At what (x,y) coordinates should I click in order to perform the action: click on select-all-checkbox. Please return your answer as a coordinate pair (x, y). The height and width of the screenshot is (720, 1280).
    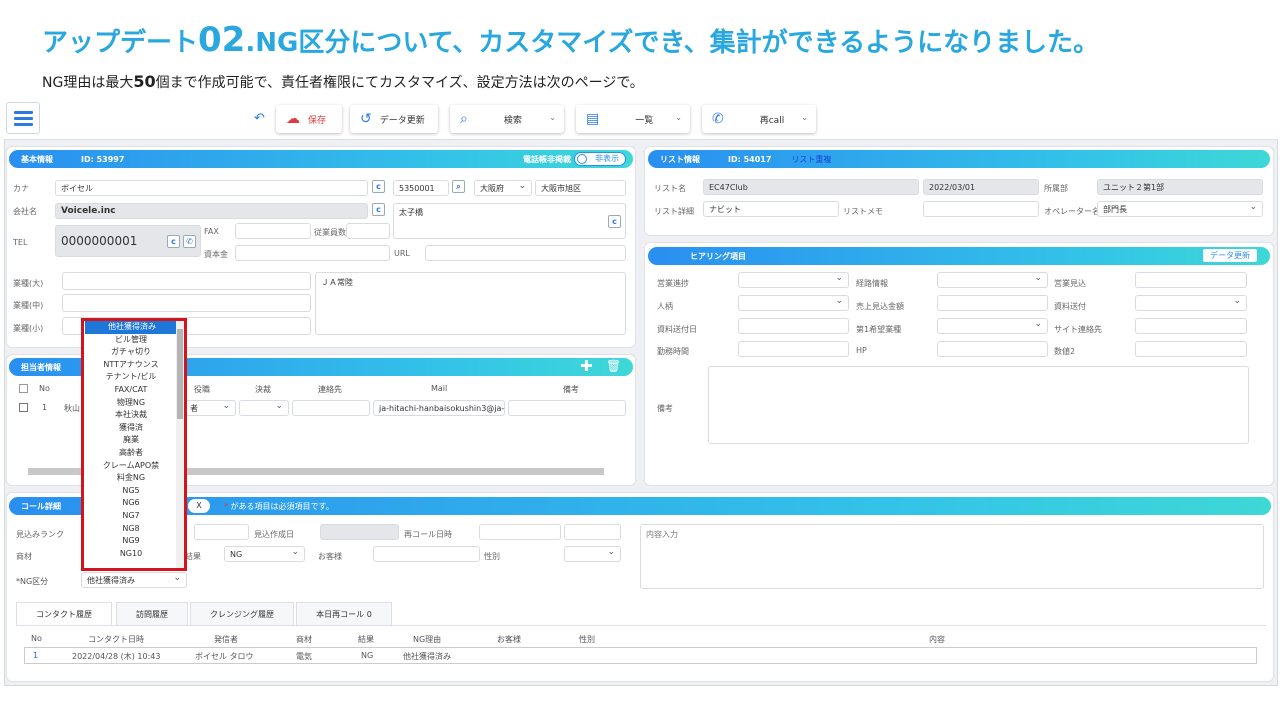
    Looking at the image, I should click on (23, 388).